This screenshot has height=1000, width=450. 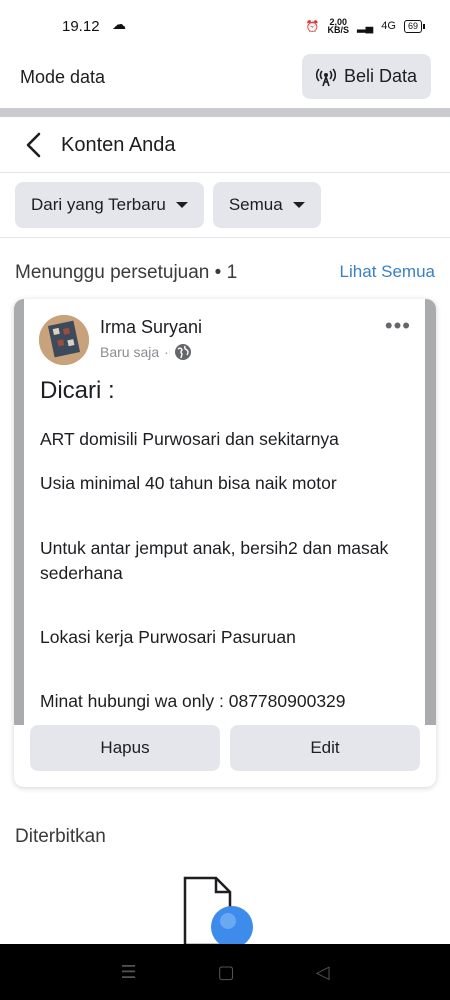 What do you see at coordinates (189, 439) in the screenshot?
I see `post-line: ART domisili Purwosari dan sekitarnya` at bounding box center [189, 439].